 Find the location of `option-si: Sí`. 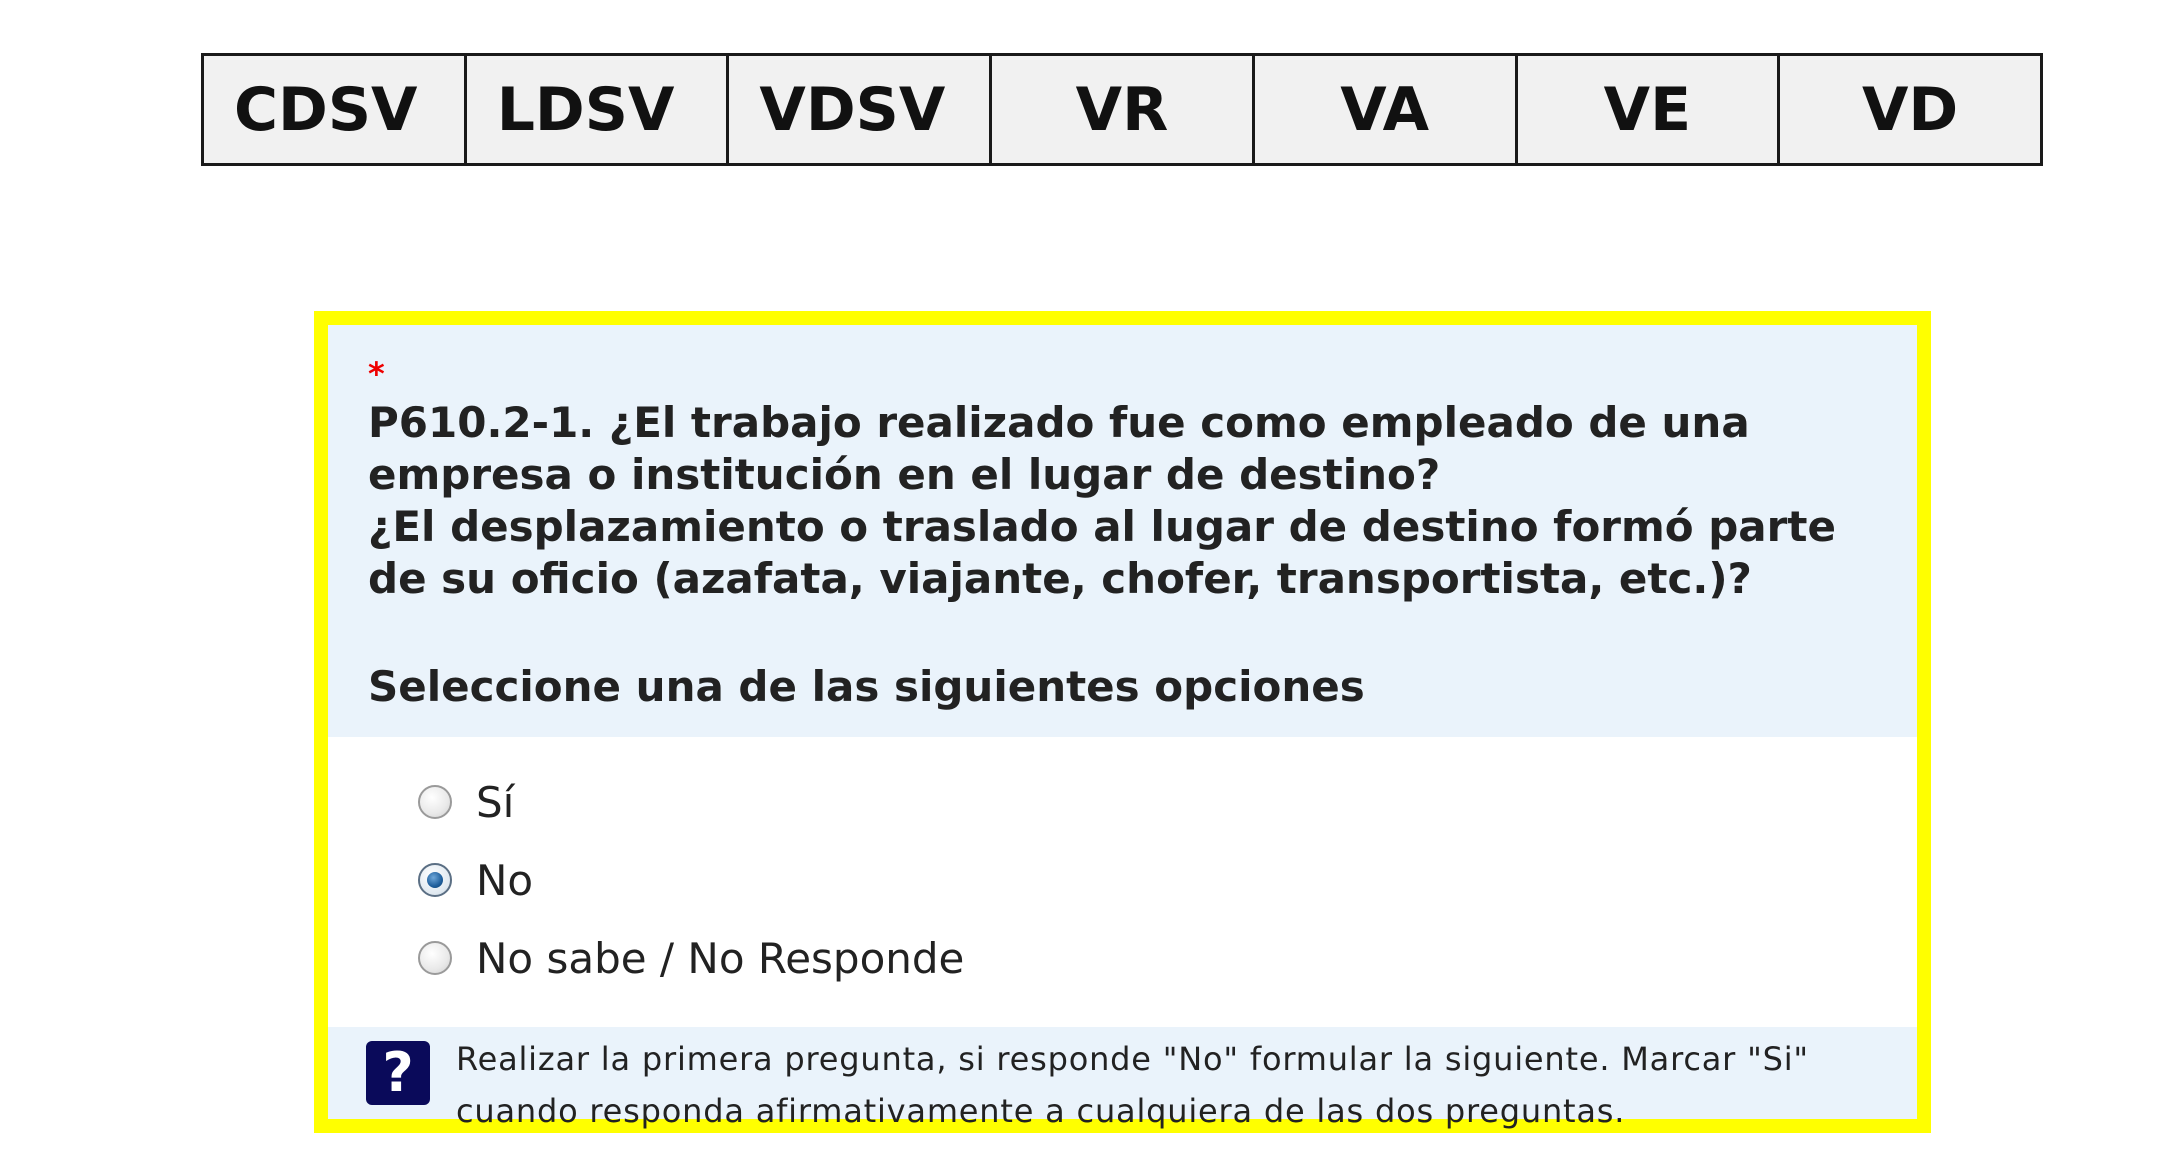

option-si: Sí is located at coordinates (1167, 802).